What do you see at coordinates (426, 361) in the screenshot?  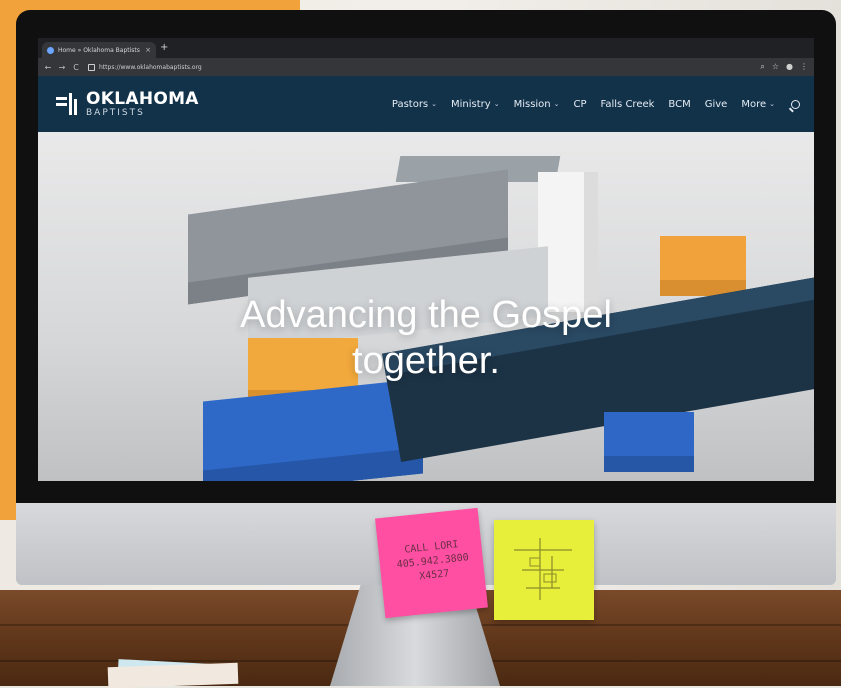 I see `hero-heading-line-2: together.` at bounding box center [426, 361].